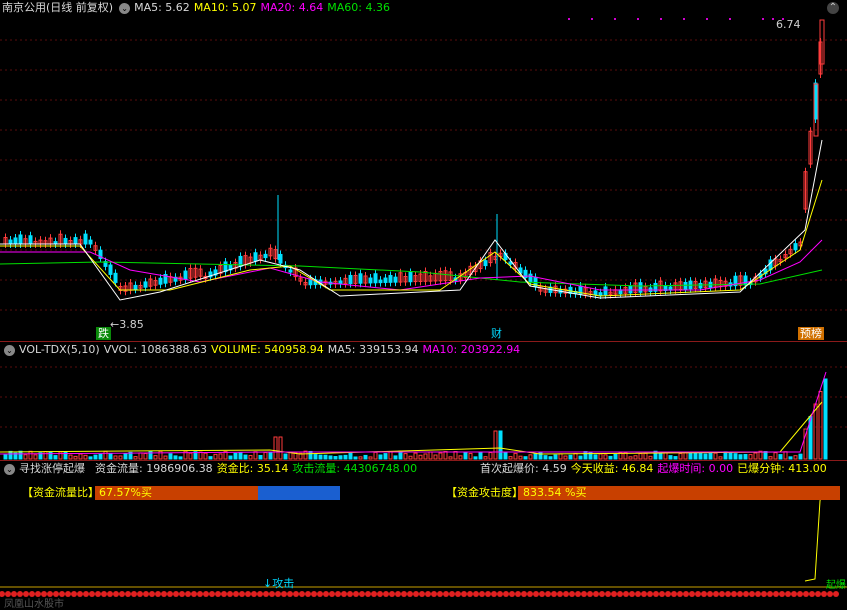  I want to click on ma10-label: MA10: 5.07, so click(225, 7).